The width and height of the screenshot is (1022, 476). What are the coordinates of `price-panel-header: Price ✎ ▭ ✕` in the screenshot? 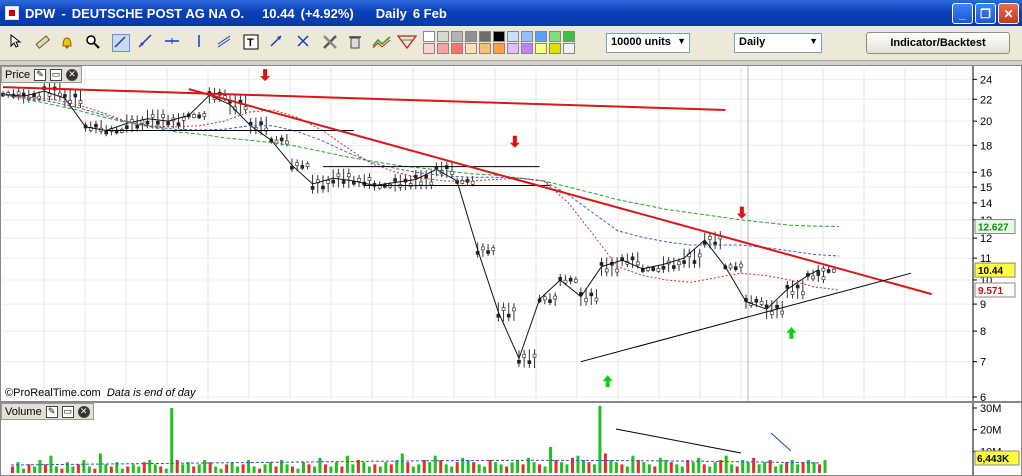 It's located at (42, 74).